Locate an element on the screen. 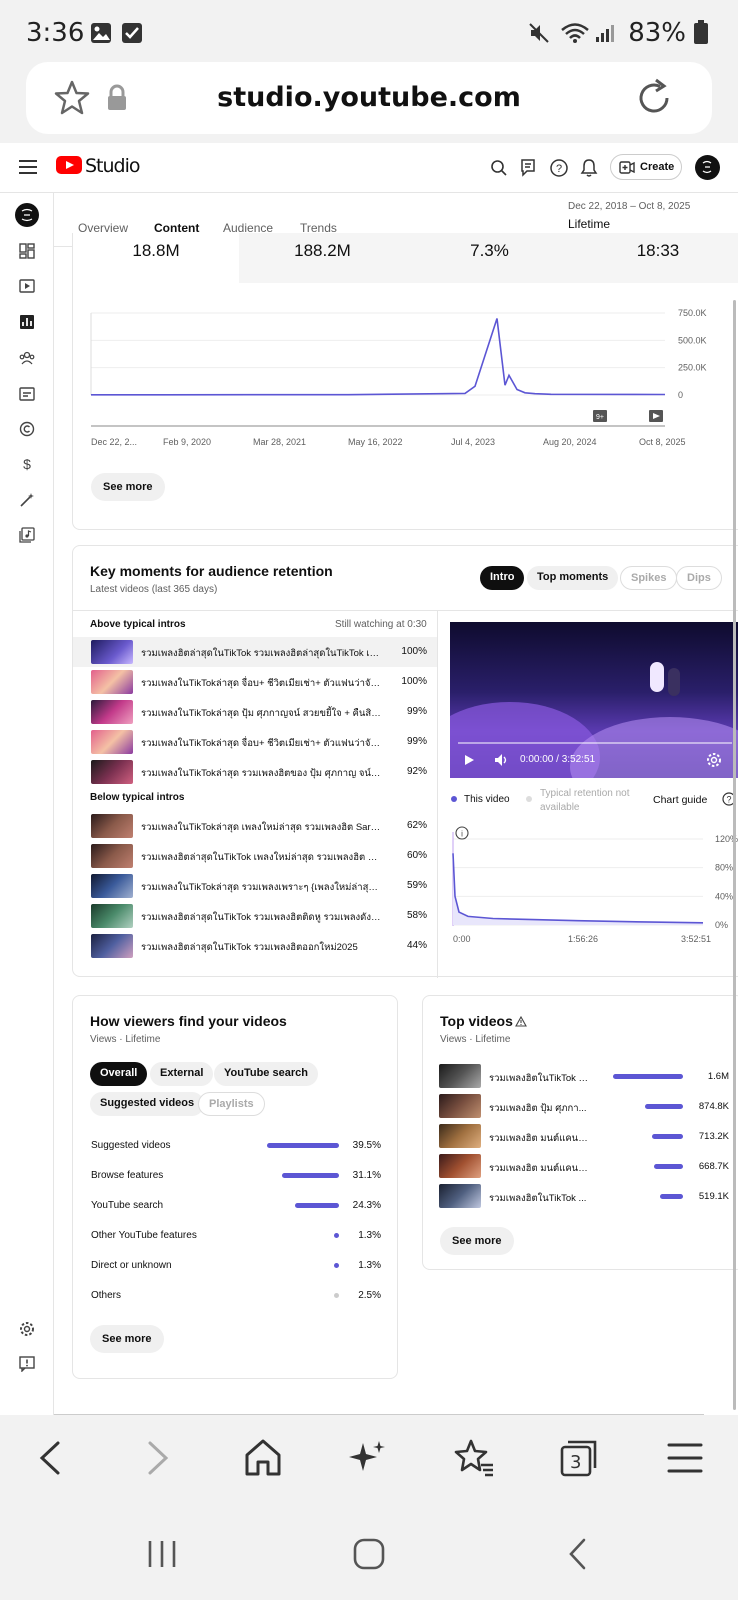 The height and width of the screenshot is (1600, 738). send-feedback-icon is located at coordinates (27, 1364).